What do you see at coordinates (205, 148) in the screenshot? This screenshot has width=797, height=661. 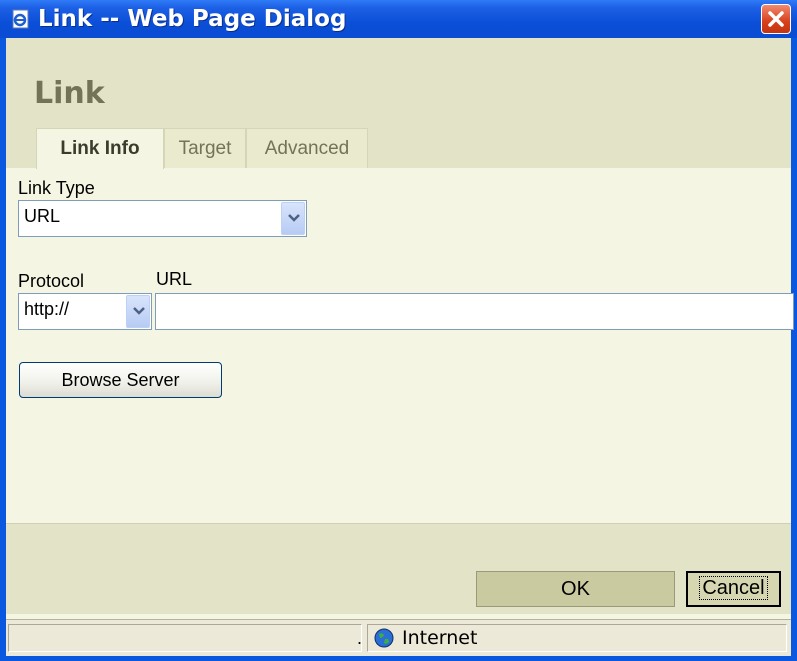 I see `tab-target: Target` at bounding box center [205, 148].